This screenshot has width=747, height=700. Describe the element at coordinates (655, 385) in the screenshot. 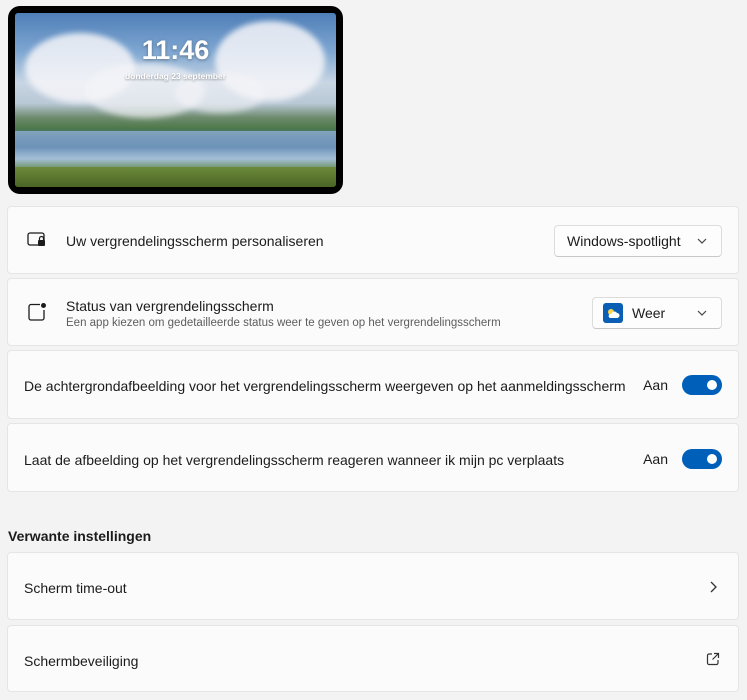

I see `show-background-state: Aan` at that location.